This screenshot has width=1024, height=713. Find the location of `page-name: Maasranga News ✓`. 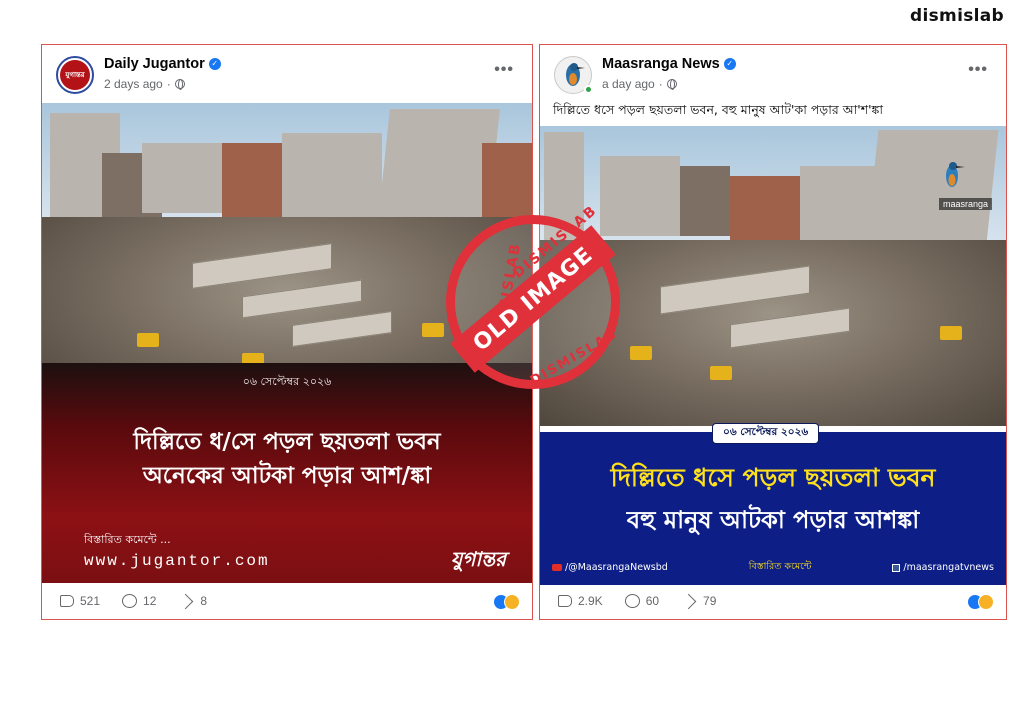

page-name: Maasranga News ✓ is located at coordinates (669, 64).